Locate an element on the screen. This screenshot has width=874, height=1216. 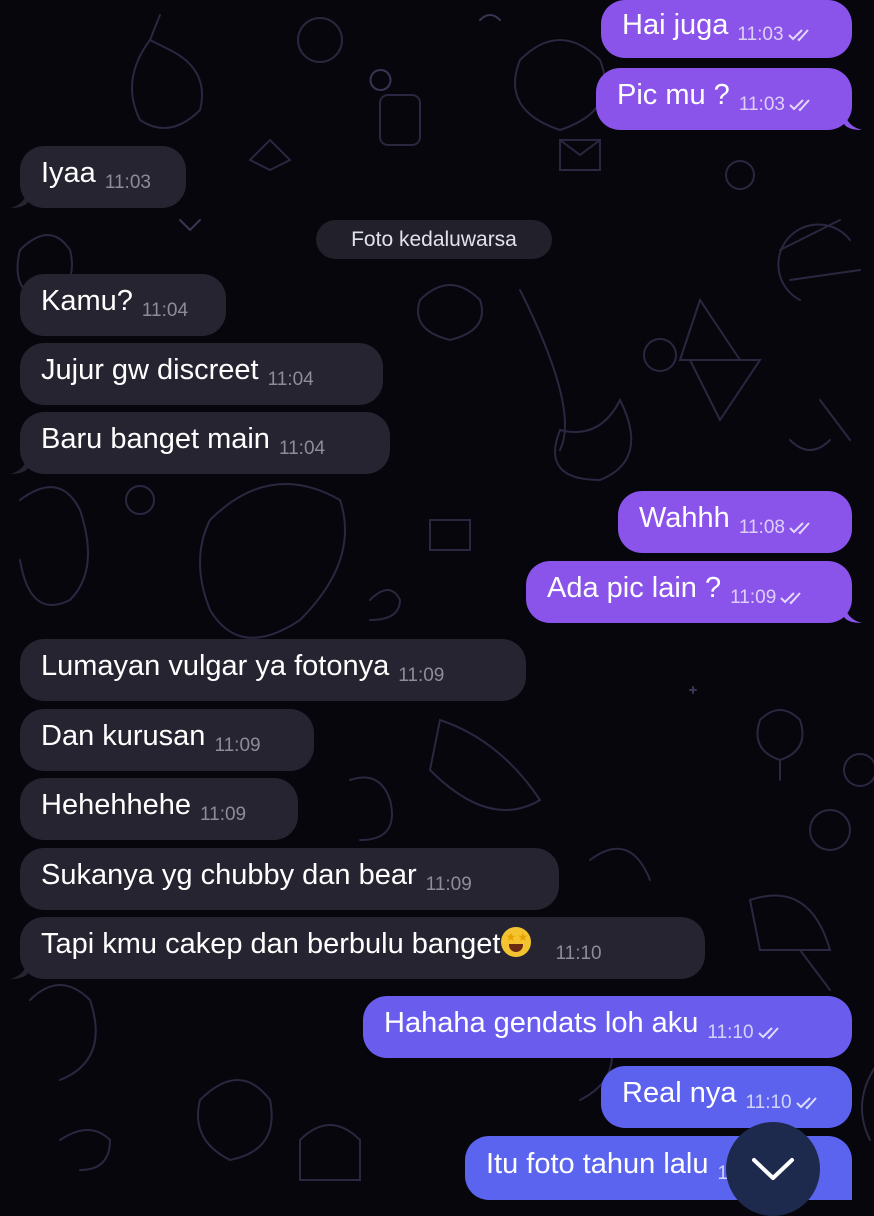
message-text: Pic mu ? is located at coordinates (673, 94).